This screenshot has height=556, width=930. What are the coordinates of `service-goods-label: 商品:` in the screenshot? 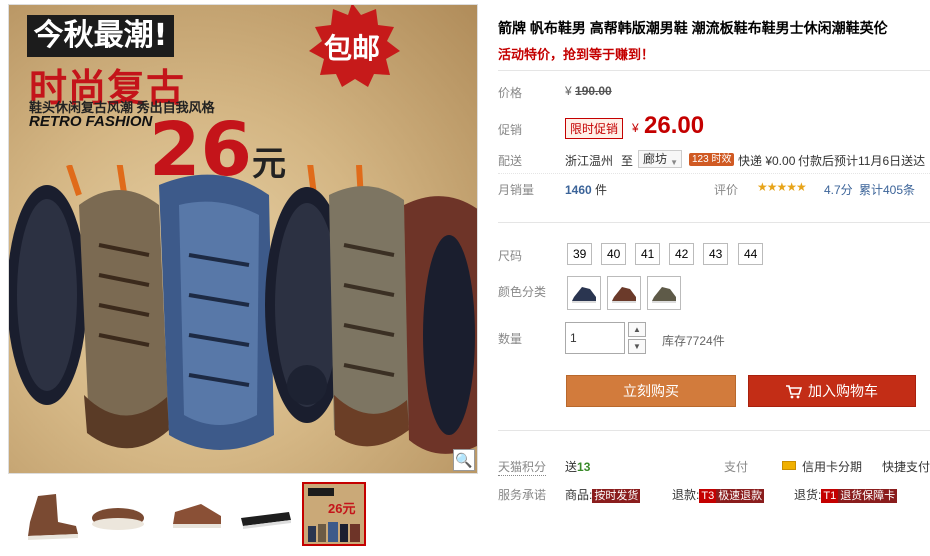 It's located at (579, 495).